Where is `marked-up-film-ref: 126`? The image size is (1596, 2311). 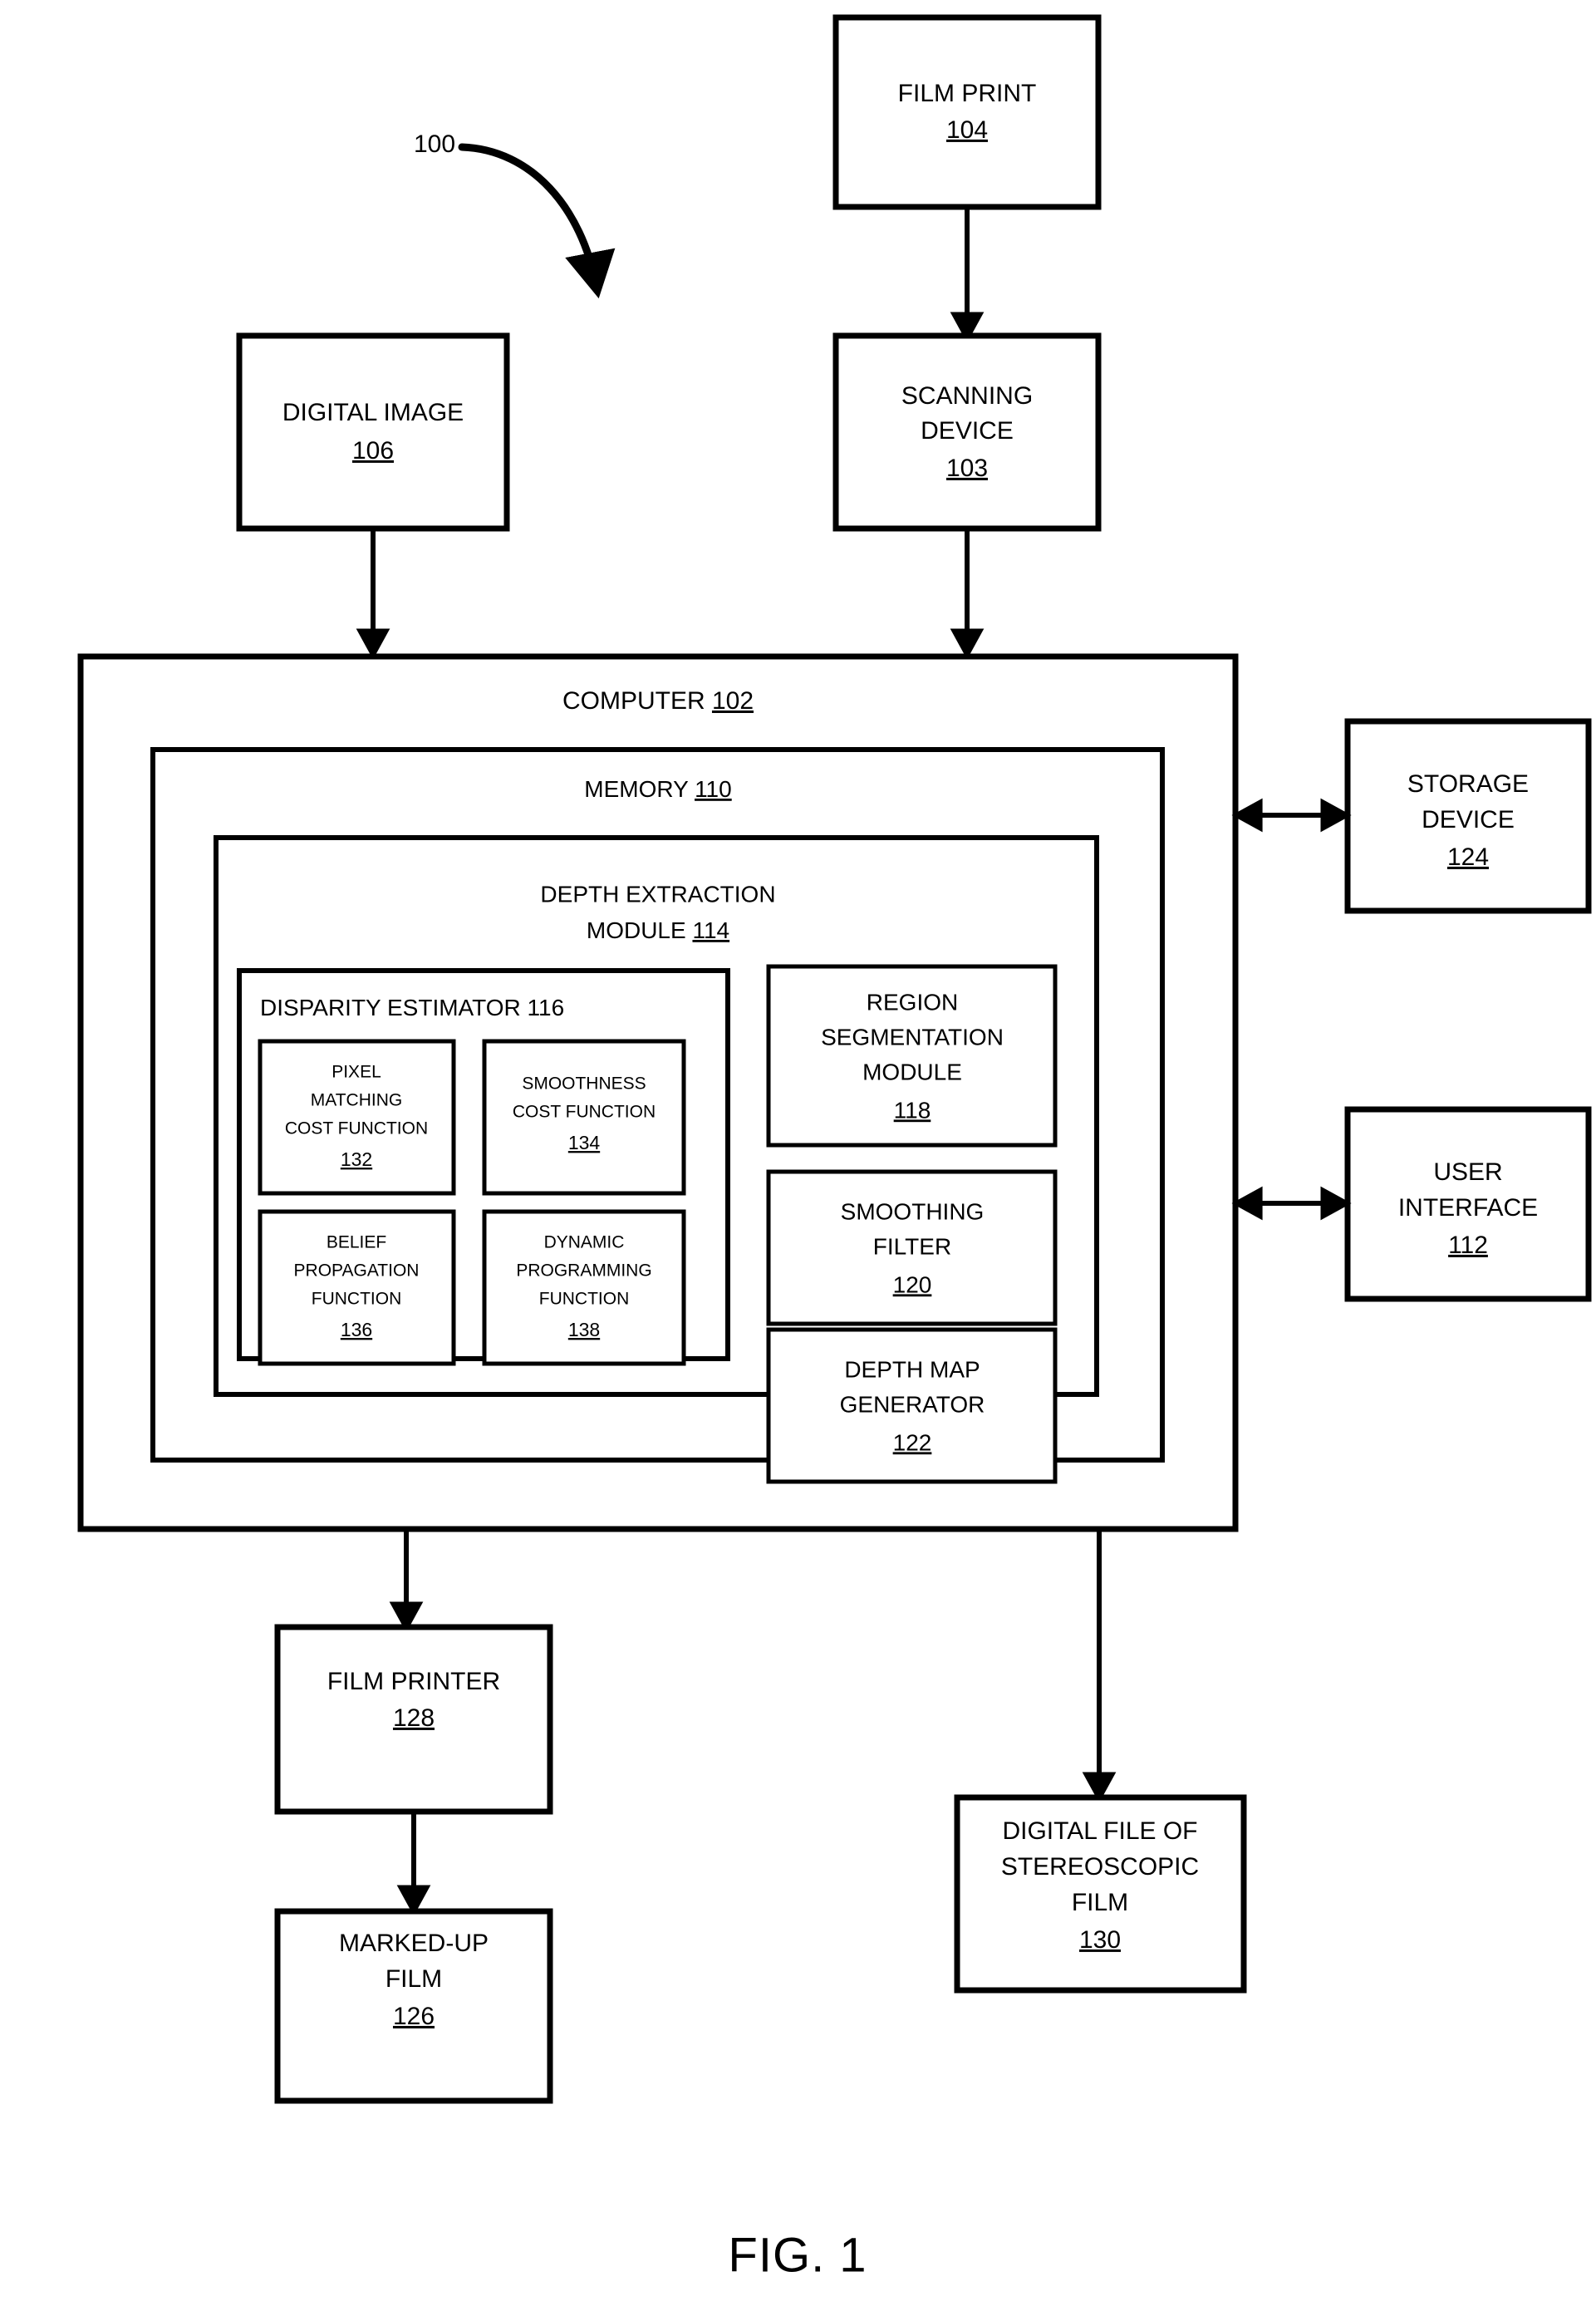 marked-up-film-ref: 126 is located at coordinates (414, 2016).